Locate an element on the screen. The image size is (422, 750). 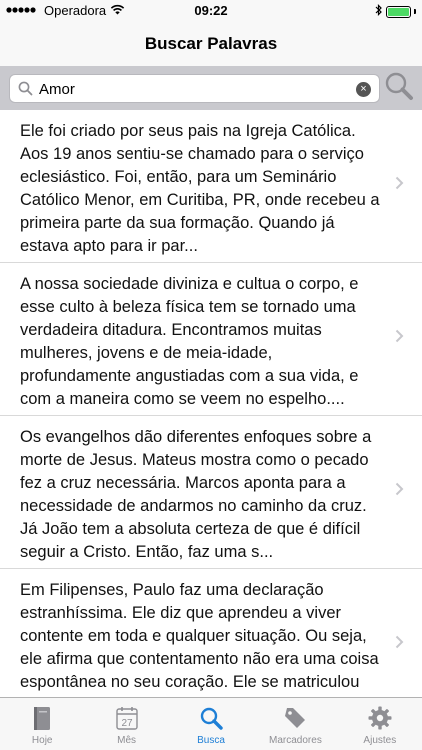
search-button is located at coordinates (399, 87).